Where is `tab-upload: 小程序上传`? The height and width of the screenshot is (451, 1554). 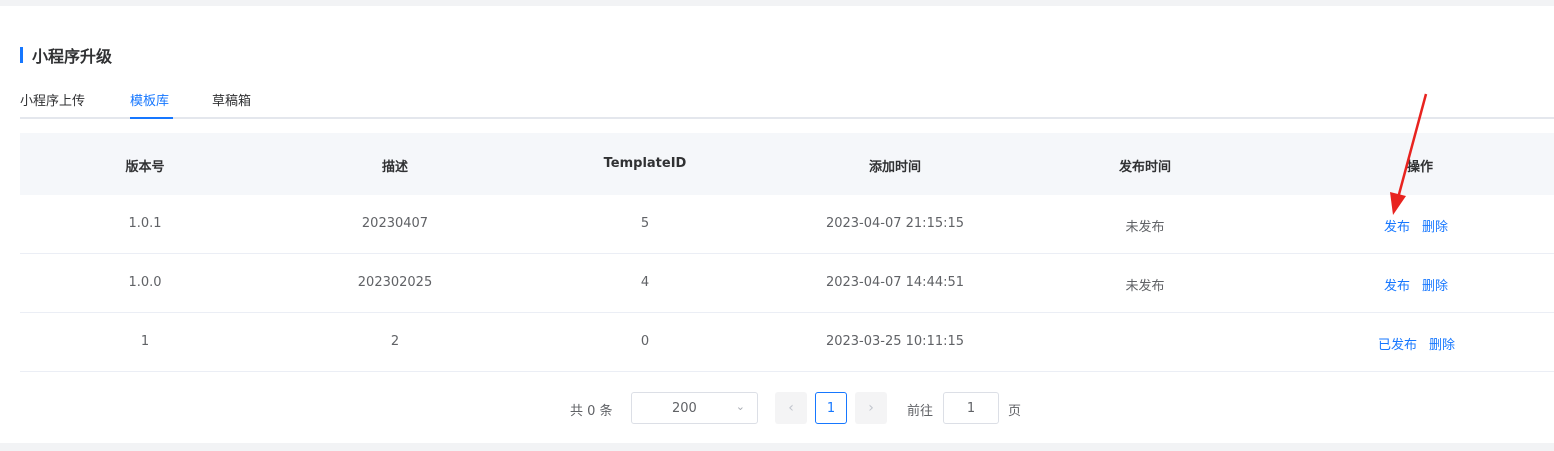 tab-upload: 小程序上传 is located at coordinates (52, 99).